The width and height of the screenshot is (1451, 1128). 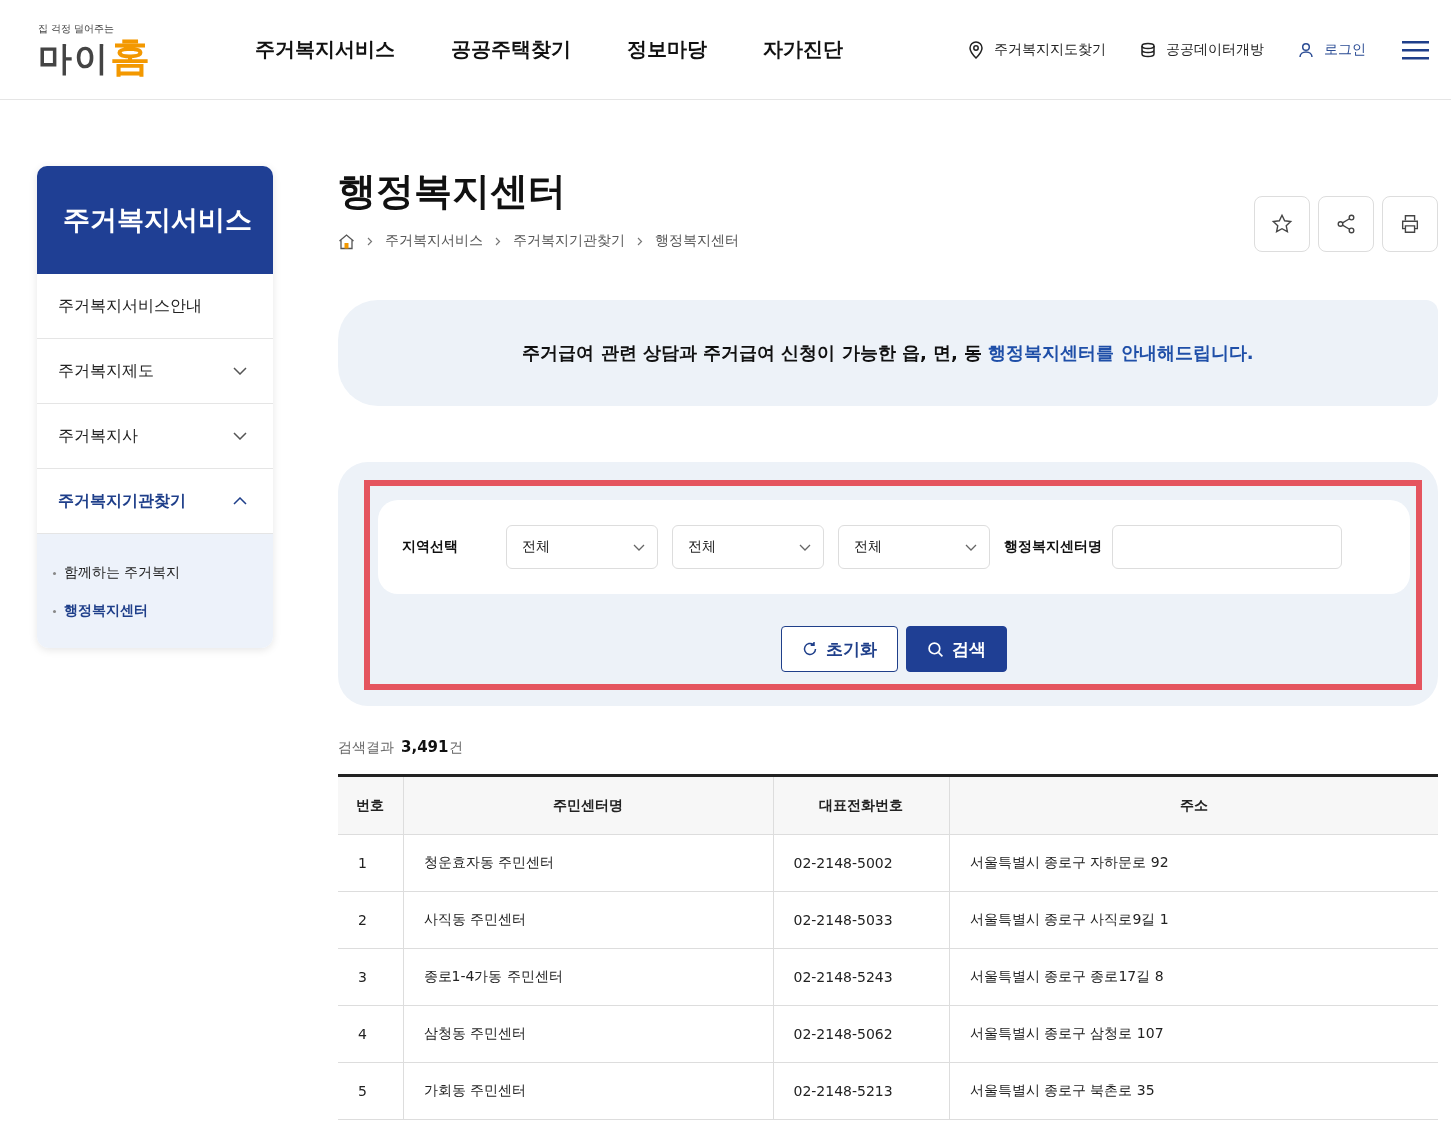 I want to click on search-icon, so click(x=935, y=649).